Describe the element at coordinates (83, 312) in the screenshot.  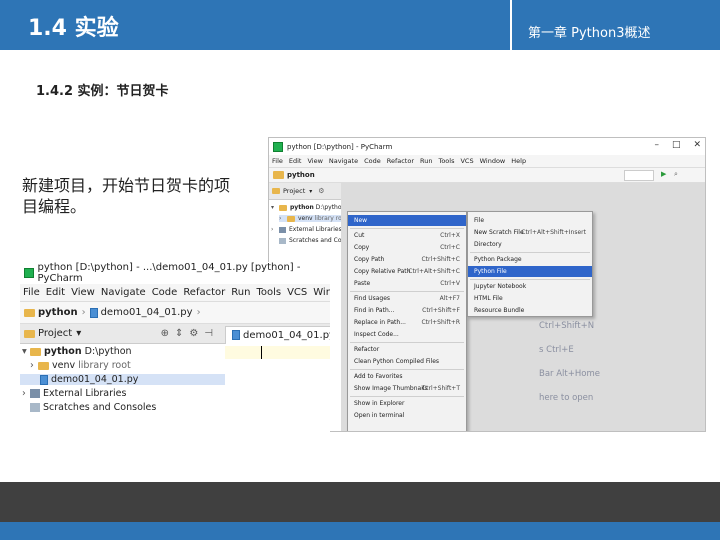
I see `chevron-right-icon: ›` at that location.